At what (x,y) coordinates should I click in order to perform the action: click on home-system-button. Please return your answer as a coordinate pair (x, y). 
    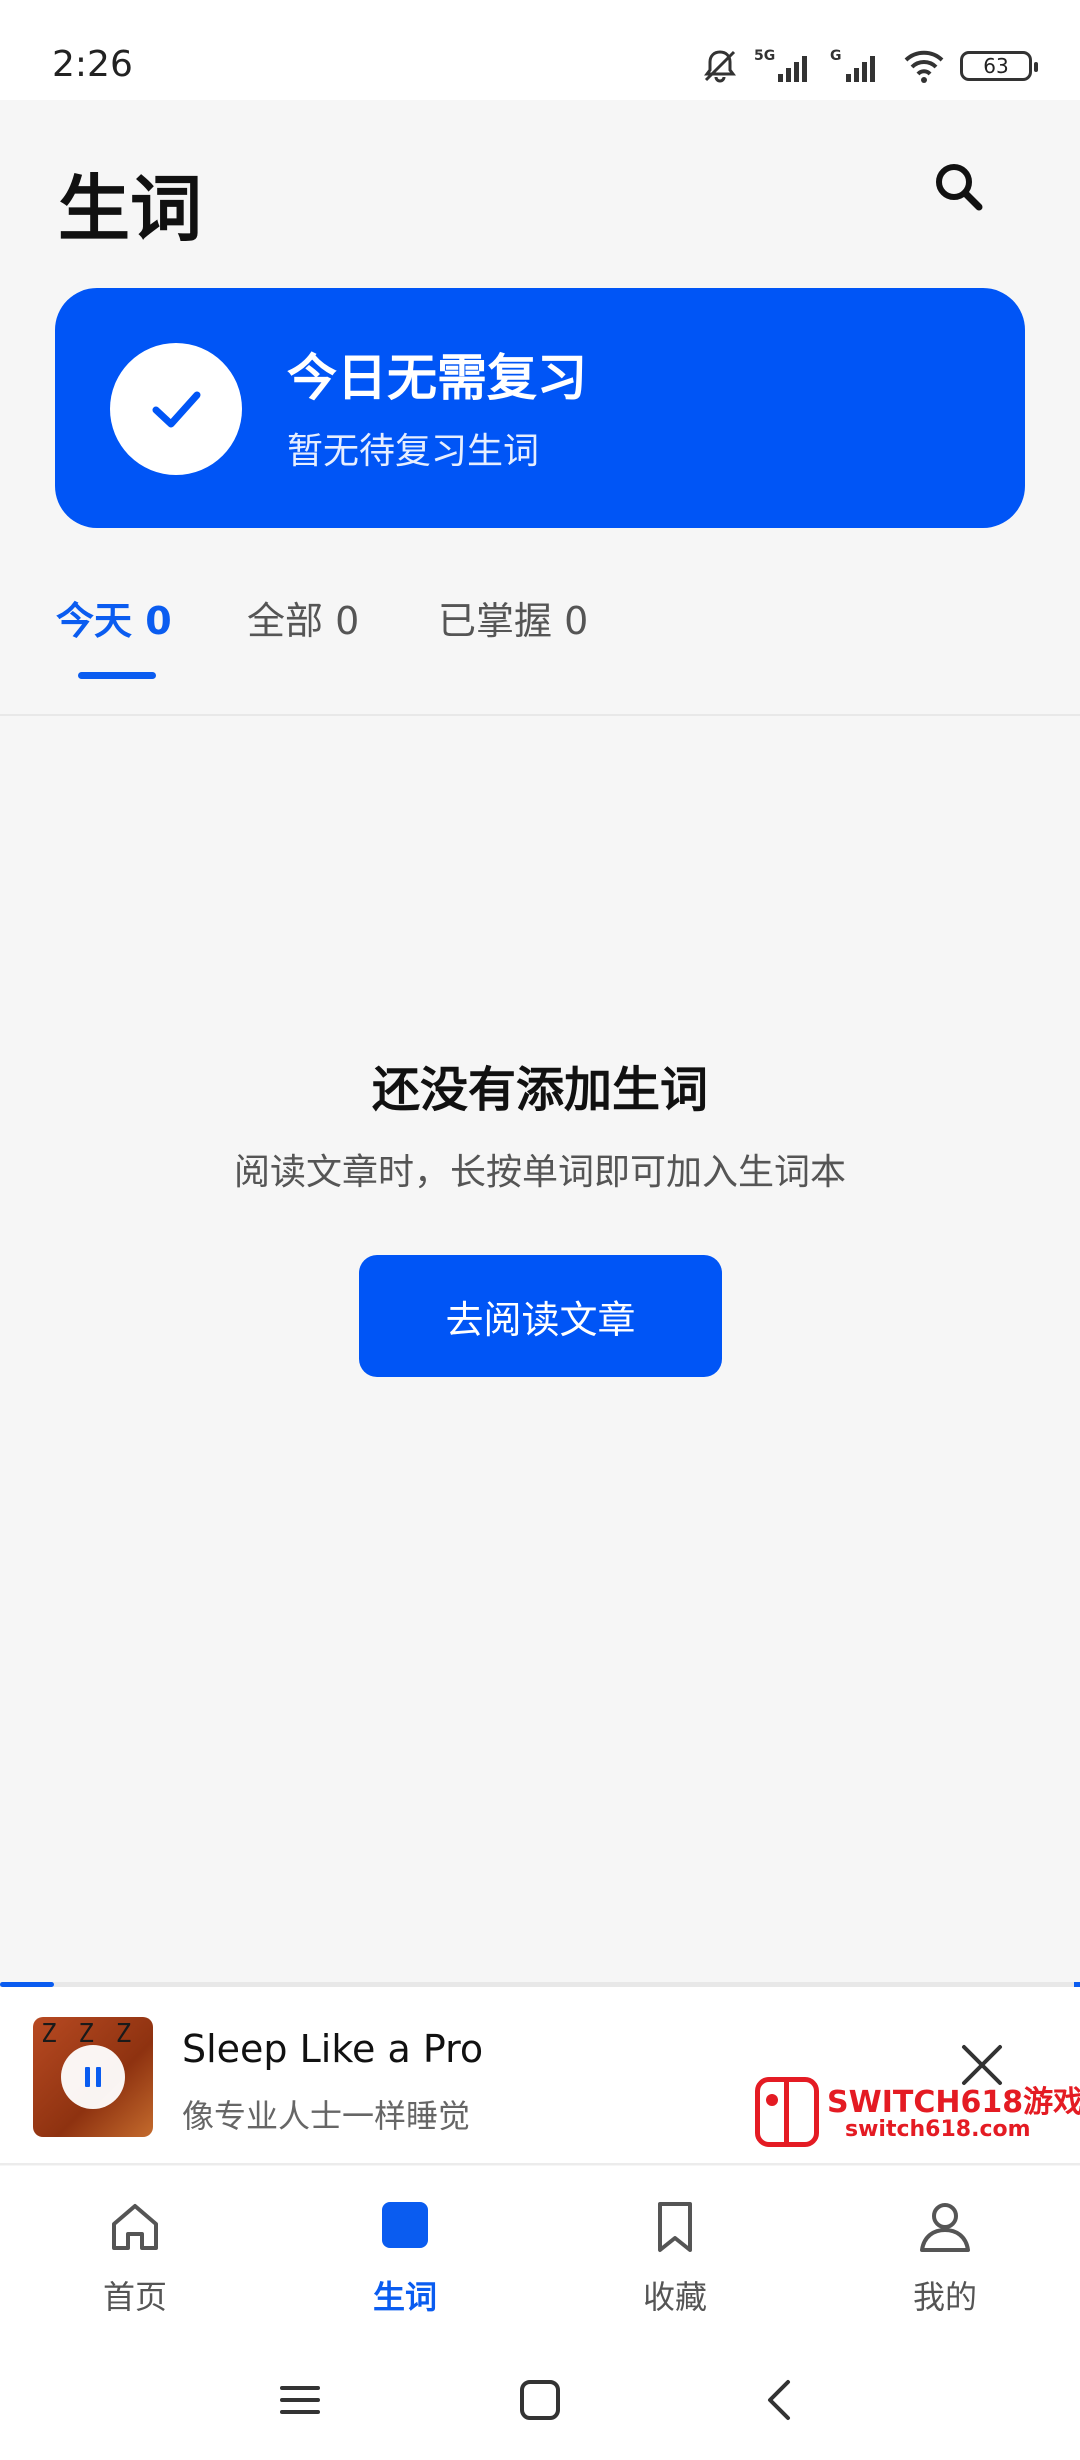
    Looking at the image, I should click on (540, 2400).